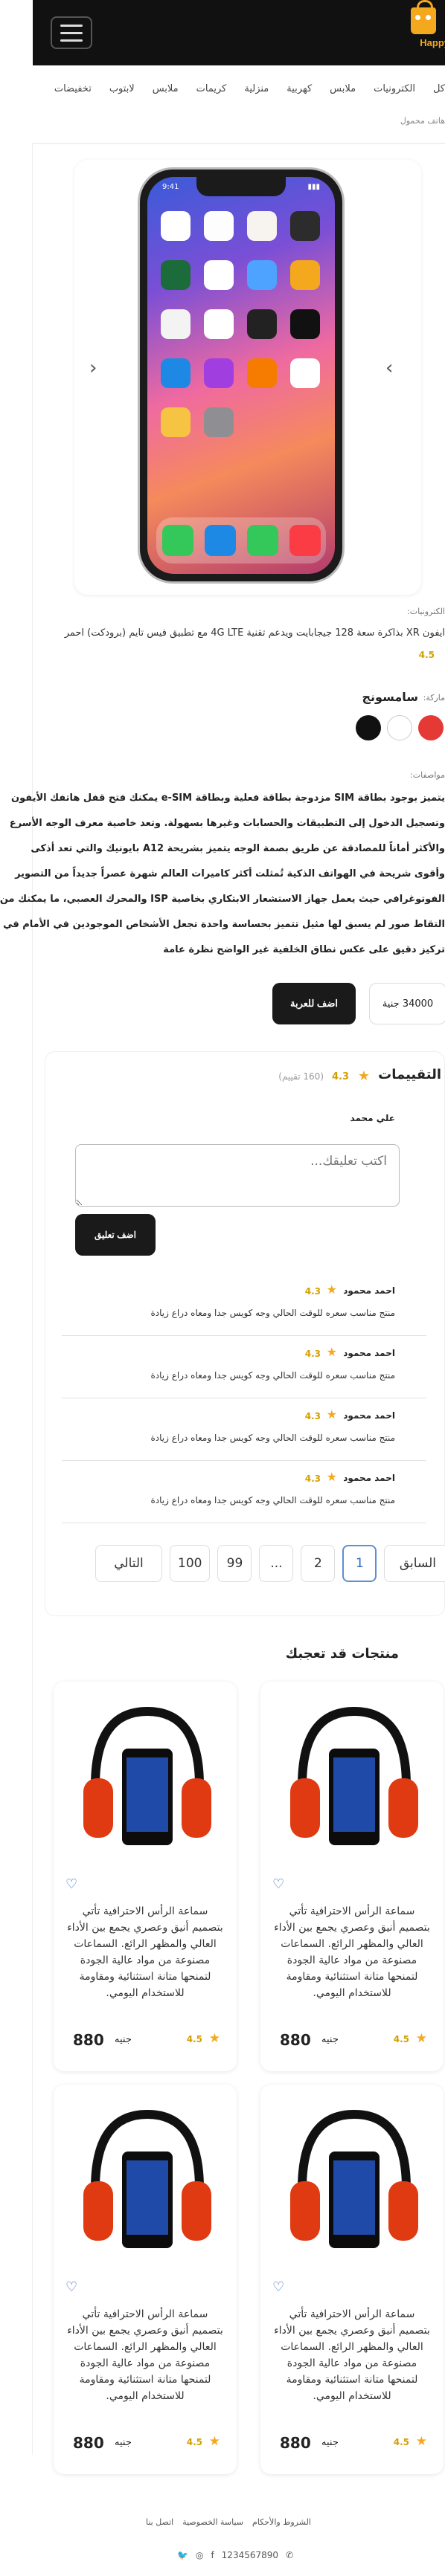 The width and height of the screenshot is (445, 2576). Describe the element at coordinates (305, 324) in the screenshot. I see `tv-app-icon` at that location.